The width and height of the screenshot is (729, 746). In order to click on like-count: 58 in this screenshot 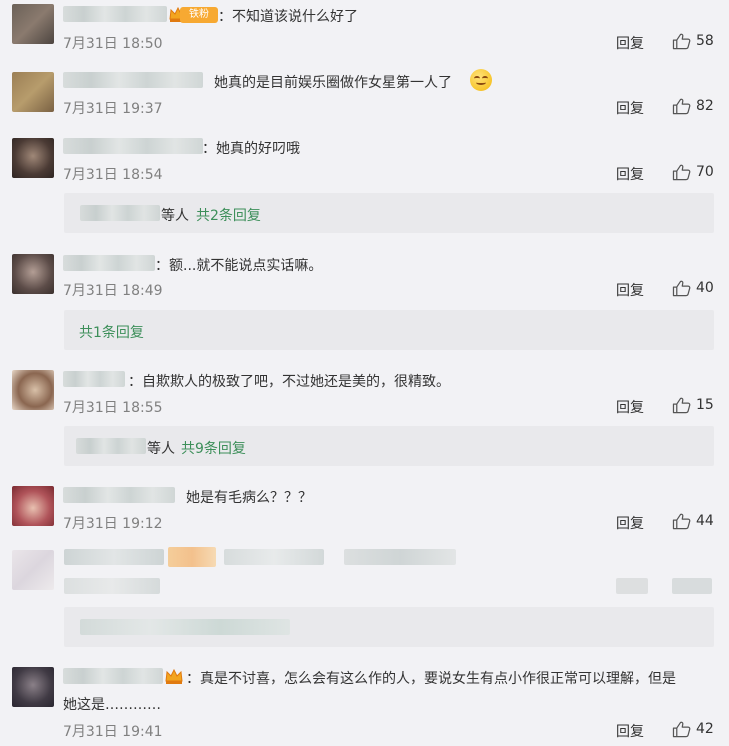, I will do `click(705, 41)`.